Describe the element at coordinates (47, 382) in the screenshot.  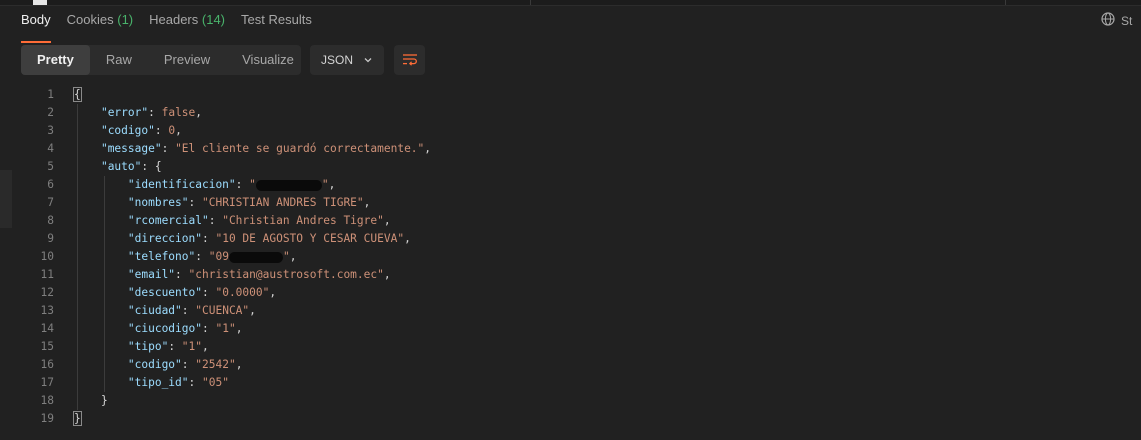
I see `line-number: 17` at that location.